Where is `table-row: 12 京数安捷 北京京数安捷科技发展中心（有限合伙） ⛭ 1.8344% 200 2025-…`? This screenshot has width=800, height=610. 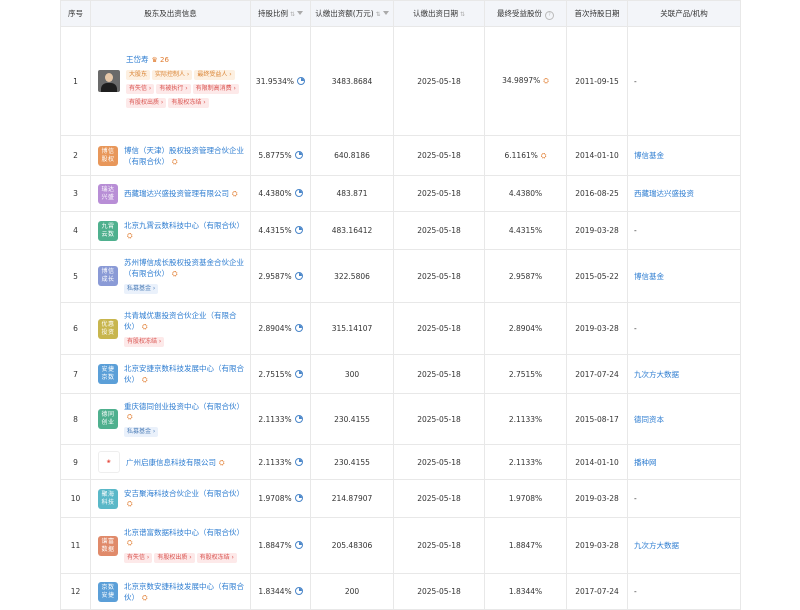
table-row: 12 京数安捷 北京京数安捷科技发展中心（有限合伙） ⛭ 1.8344% 200 2025-… is located at coordinates (400, 591).